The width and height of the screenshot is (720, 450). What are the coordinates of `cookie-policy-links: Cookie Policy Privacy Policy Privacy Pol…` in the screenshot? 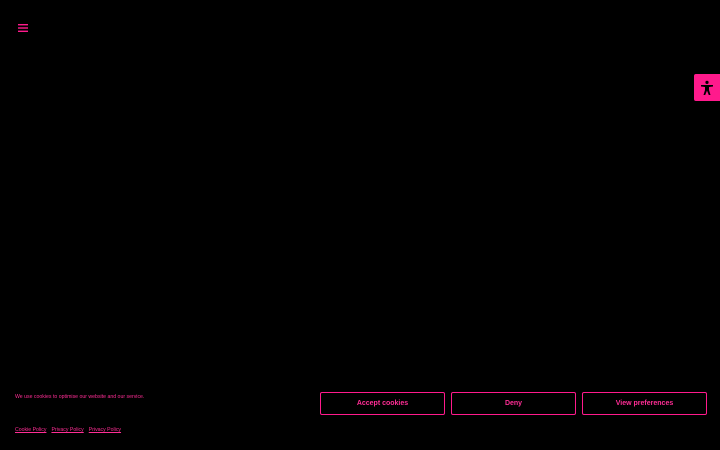 It's located at (68, 430).